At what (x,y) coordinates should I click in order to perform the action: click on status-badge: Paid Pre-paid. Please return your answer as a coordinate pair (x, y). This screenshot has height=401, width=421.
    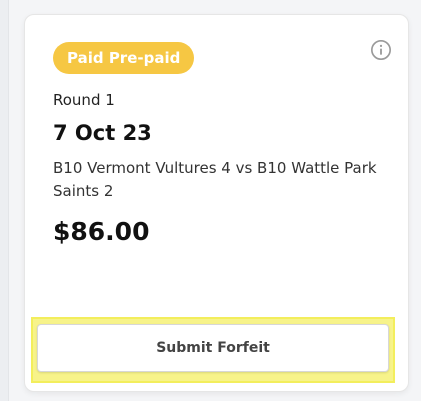
    Looking at the image, I should click on (124, 58).